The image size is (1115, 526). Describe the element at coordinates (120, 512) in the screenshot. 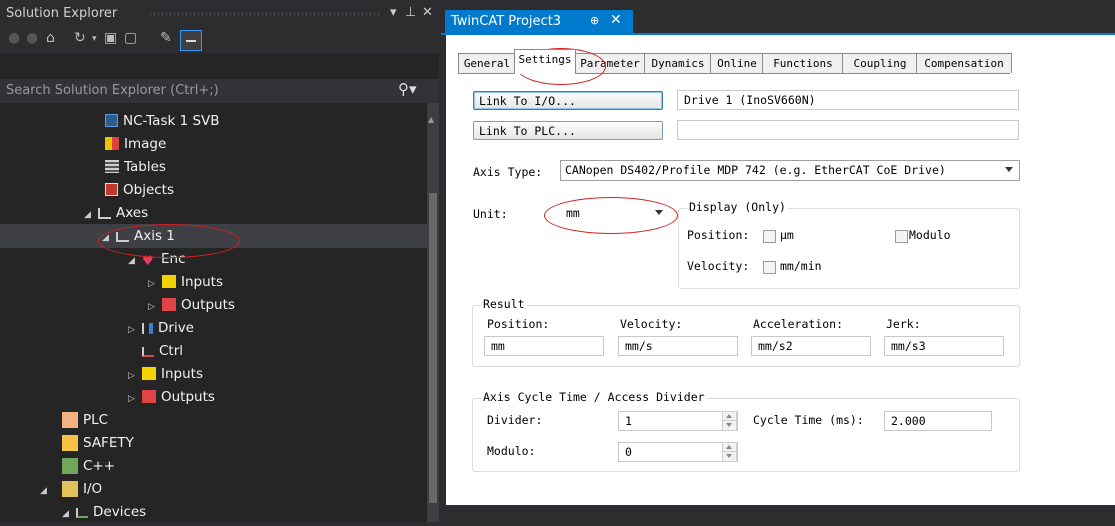

I see `tree-item-label: Devices` at that location.